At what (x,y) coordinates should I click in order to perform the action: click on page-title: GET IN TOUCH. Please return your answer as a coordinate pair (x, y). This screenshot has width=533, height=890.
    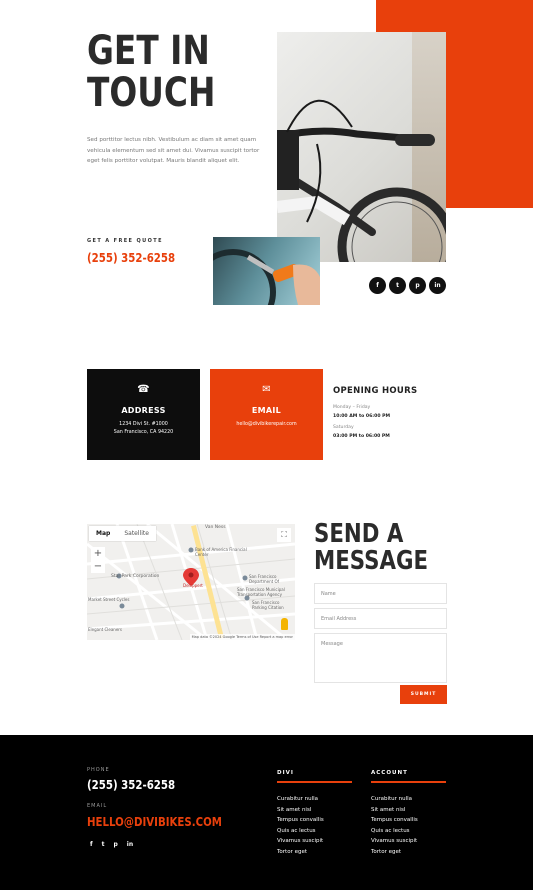
    Looking at the image, I should click on (161, 72).